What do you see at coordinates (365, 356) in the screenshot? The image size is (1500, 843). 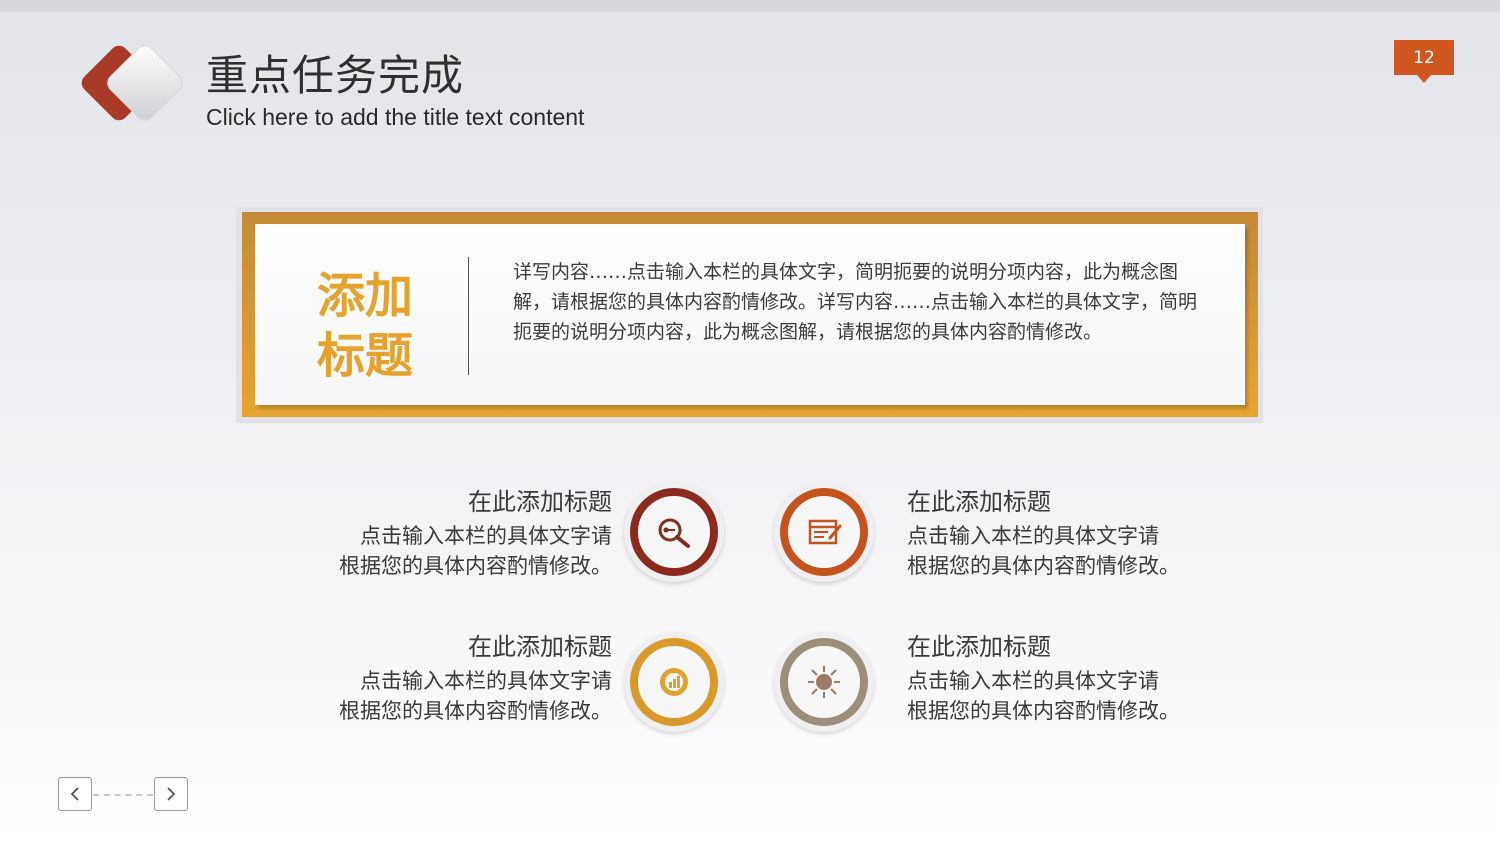 I see `feature-card-heading-line2: 标题` at bounding box center [365, 356].